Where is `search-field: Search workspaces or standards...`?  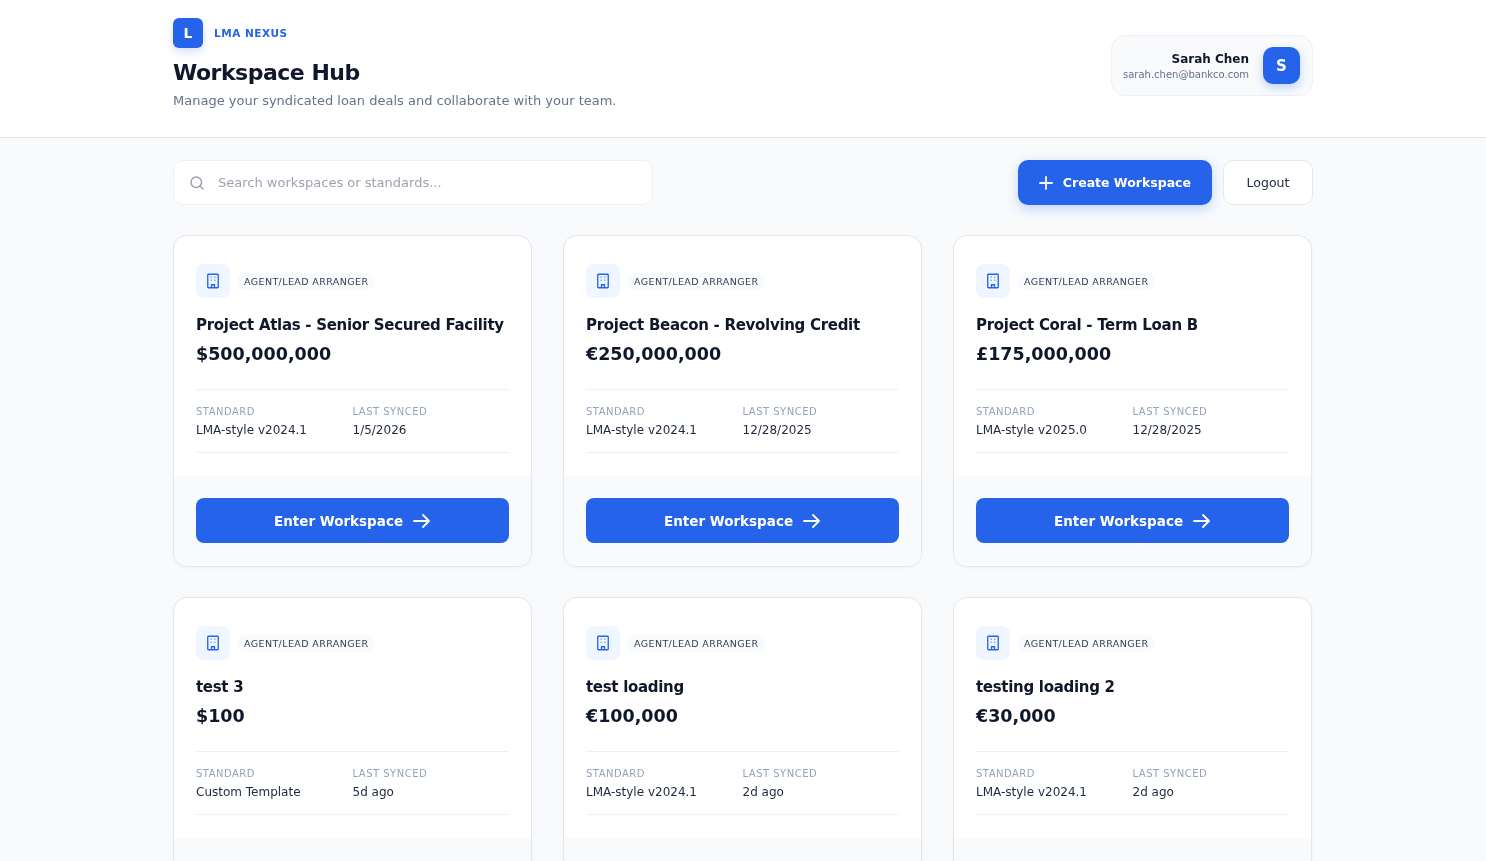 search-field: Search workspaces or standards... is located at coordinates (413, 182).